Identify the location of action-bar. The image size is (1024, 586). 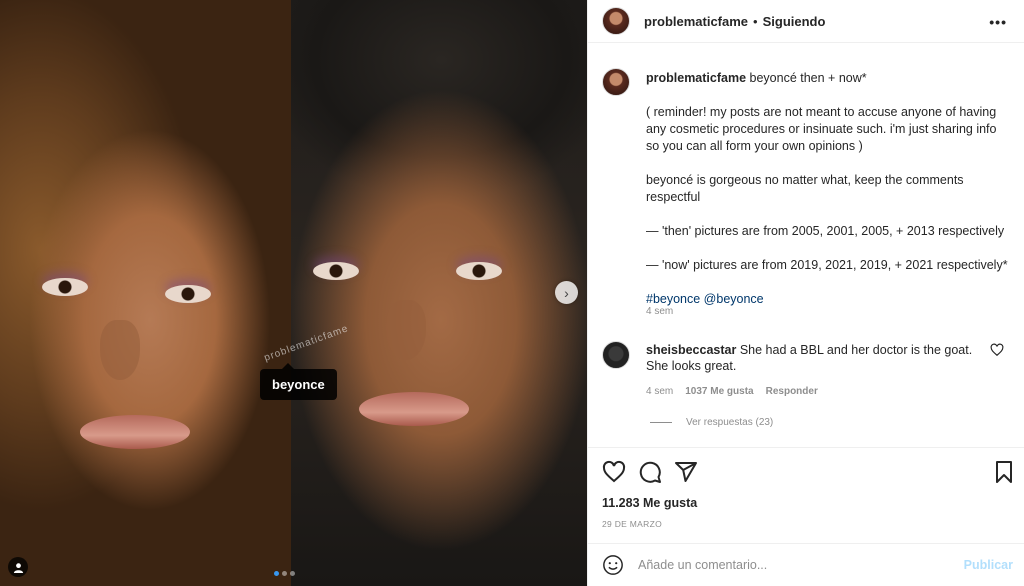
(806, 470).